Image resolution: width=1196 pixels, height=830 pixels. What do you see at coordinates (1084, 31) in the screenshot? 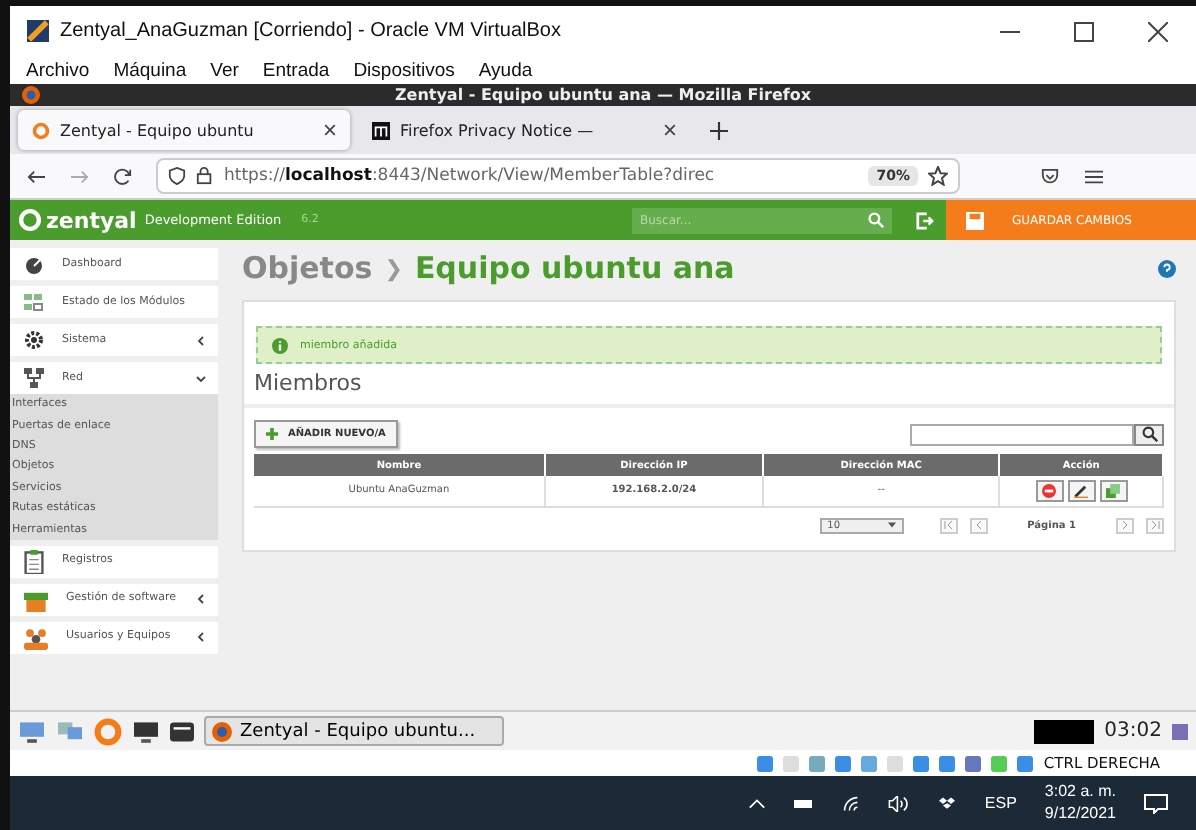
I see `maximize-icon` at bounding box center [1084, 31].